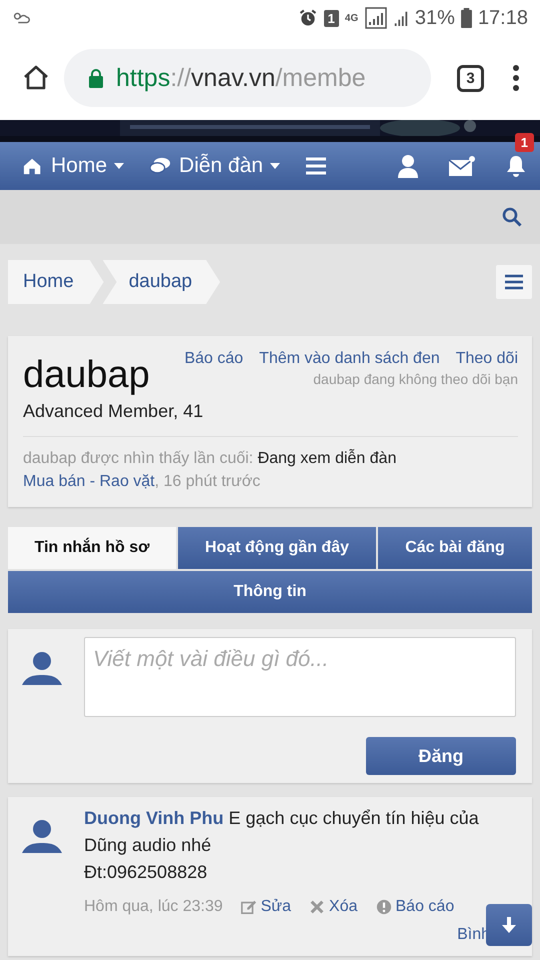 The width and height of the screenshot is (540, 960). I want to click on nav-menu-item: Diễn đàn, so click(215, 166).